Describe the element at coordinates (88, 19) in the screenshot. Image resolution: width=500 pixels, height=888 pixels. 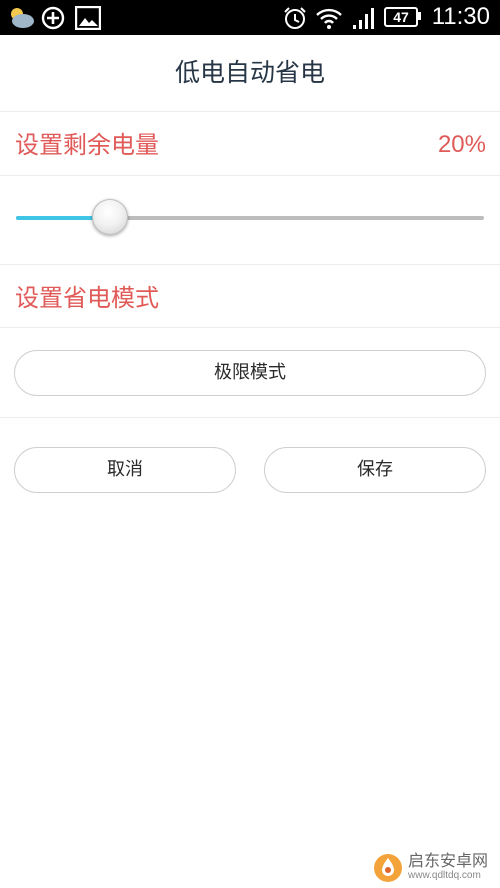
I see `image-icon` at that location.